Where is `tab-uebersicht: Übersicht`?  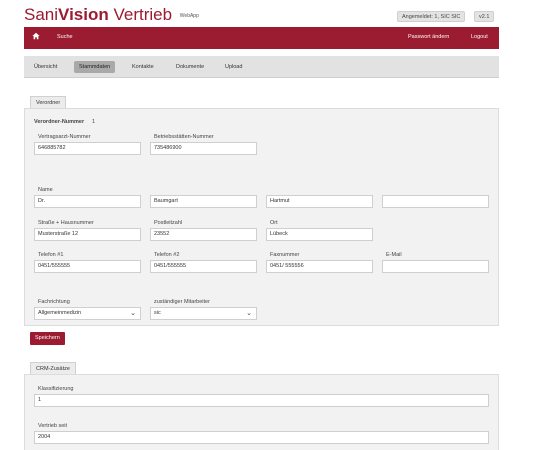
tab-uebersicht: Übersicht is located at coordinates (45, 67).